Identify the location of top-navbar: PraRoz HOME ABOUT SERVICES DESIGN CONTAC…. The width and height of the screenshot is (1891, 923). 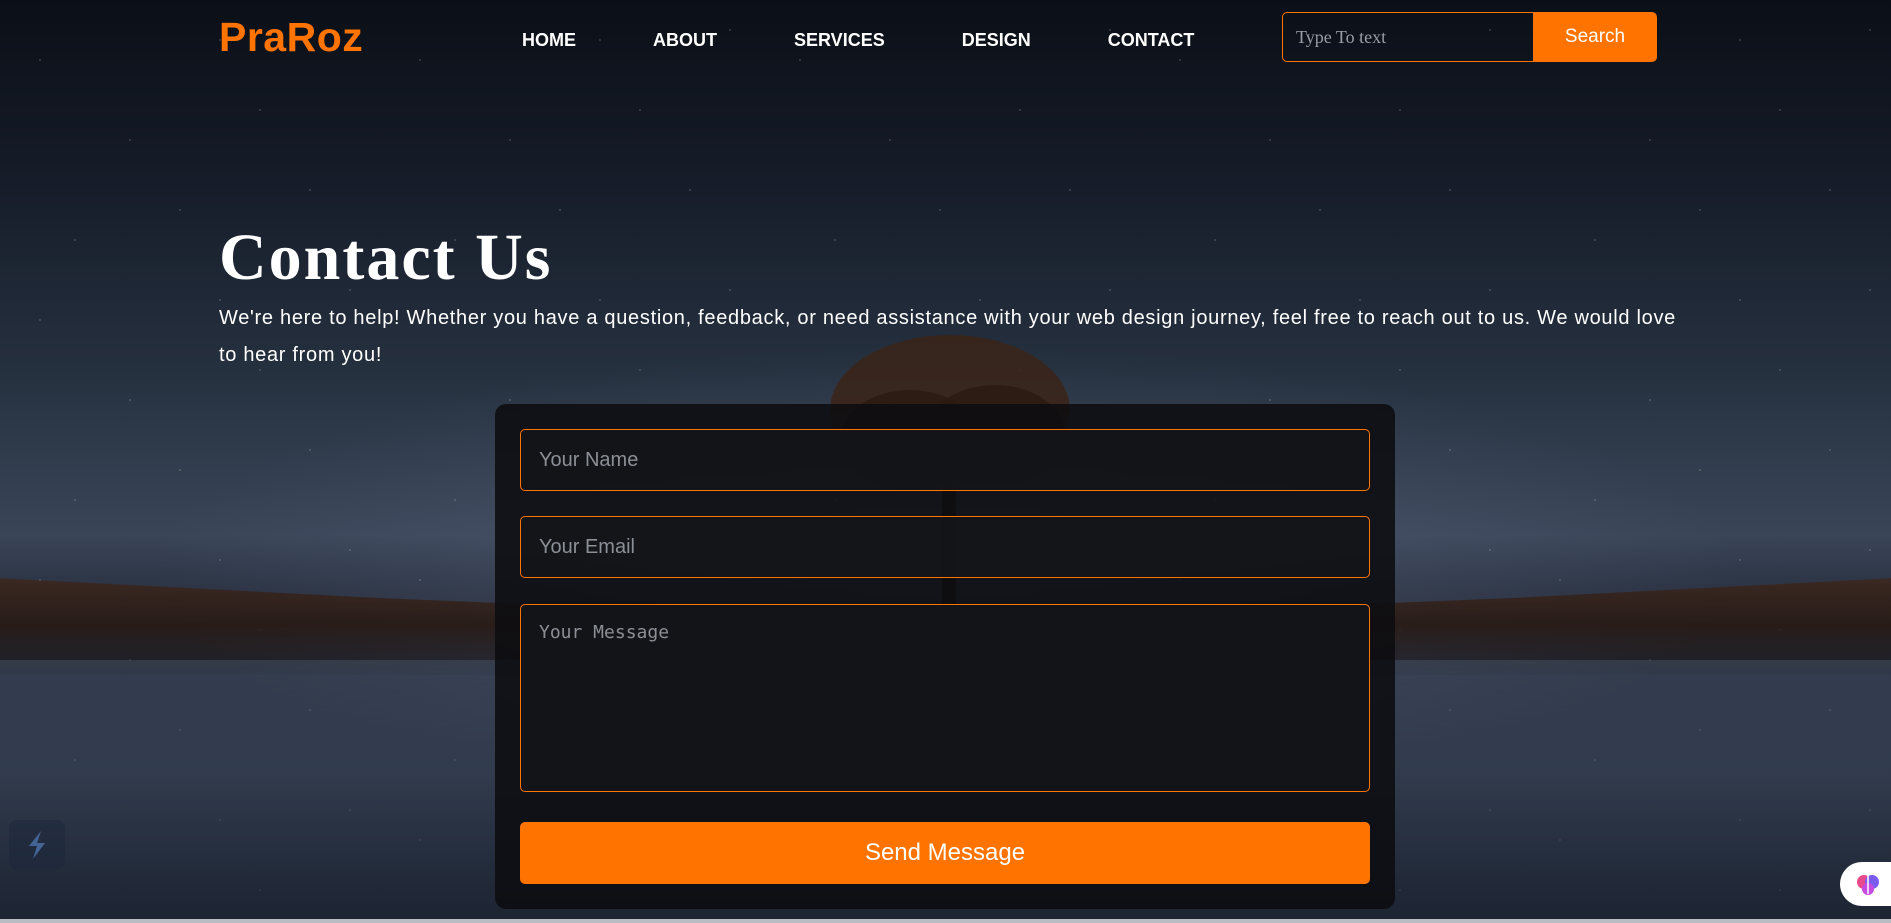
(945, 40).